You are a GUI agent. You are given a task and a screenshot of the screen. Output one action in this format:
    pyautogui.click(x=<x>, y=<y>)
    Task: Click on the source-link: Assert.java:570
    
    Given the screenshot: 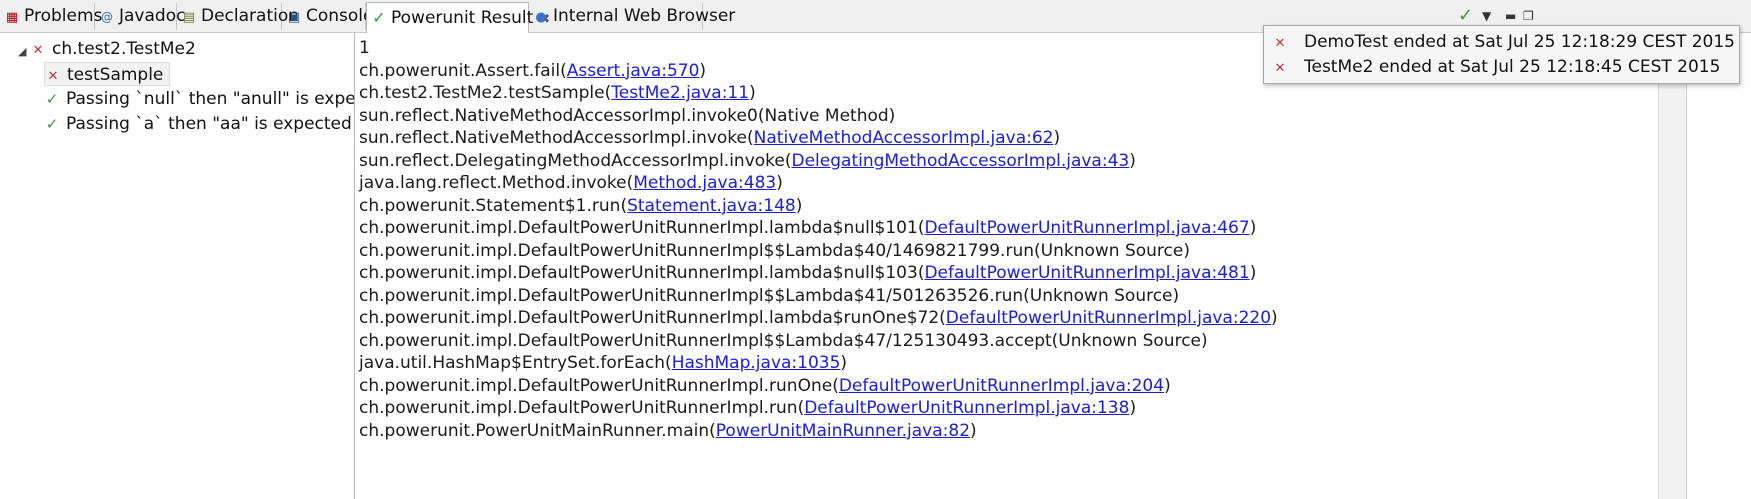 What is the action you would take?
    pyautogui.click(x=633, y=71)
    